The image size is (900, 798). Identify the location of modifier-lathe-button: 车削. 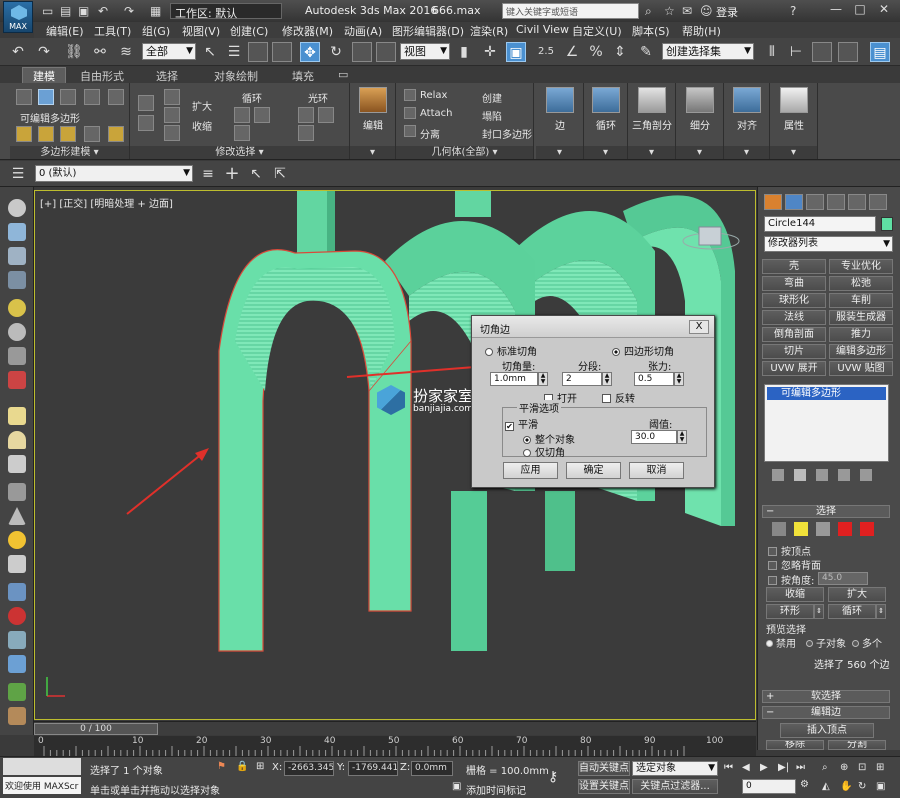
(861, 300).